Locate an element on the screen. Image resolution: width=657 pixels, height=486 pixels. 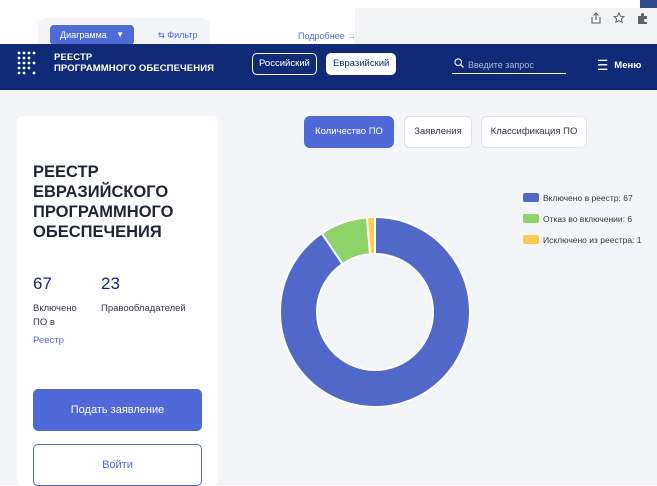
stat-included-label: Включено ПО в is located at coordinates (55, 316).